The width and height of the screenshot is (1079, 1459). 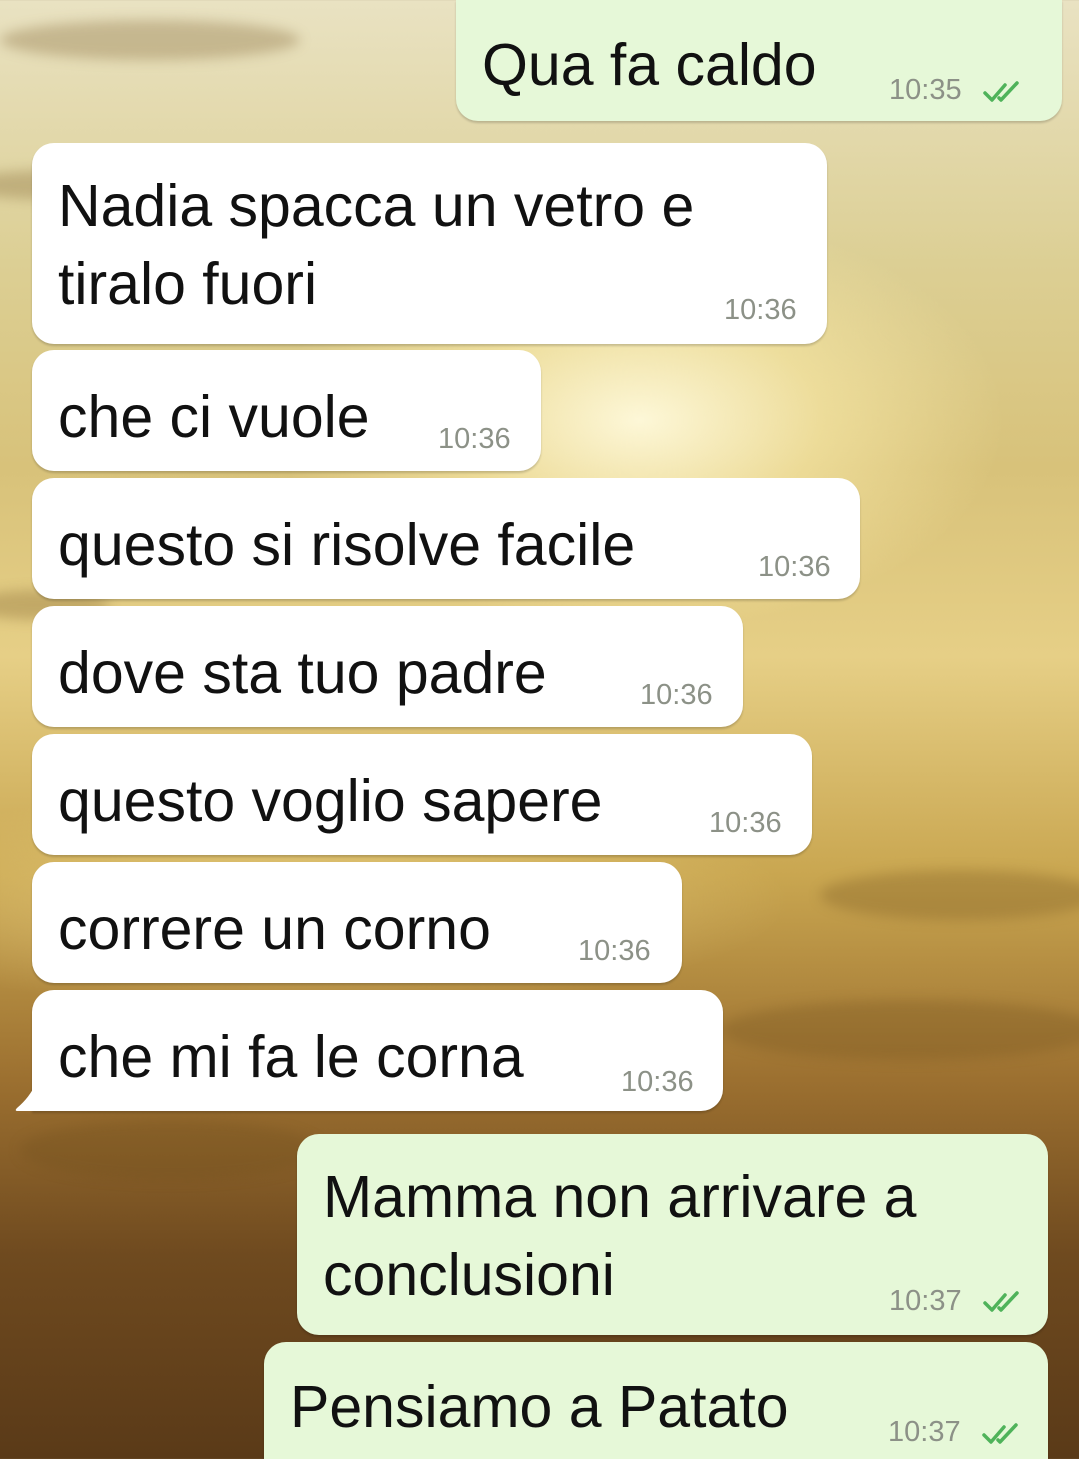 What do you see at coordinates (330, 801) in the screenshot?
I see `message-text: questo voglio sapere` at bounding box center [330, 801].